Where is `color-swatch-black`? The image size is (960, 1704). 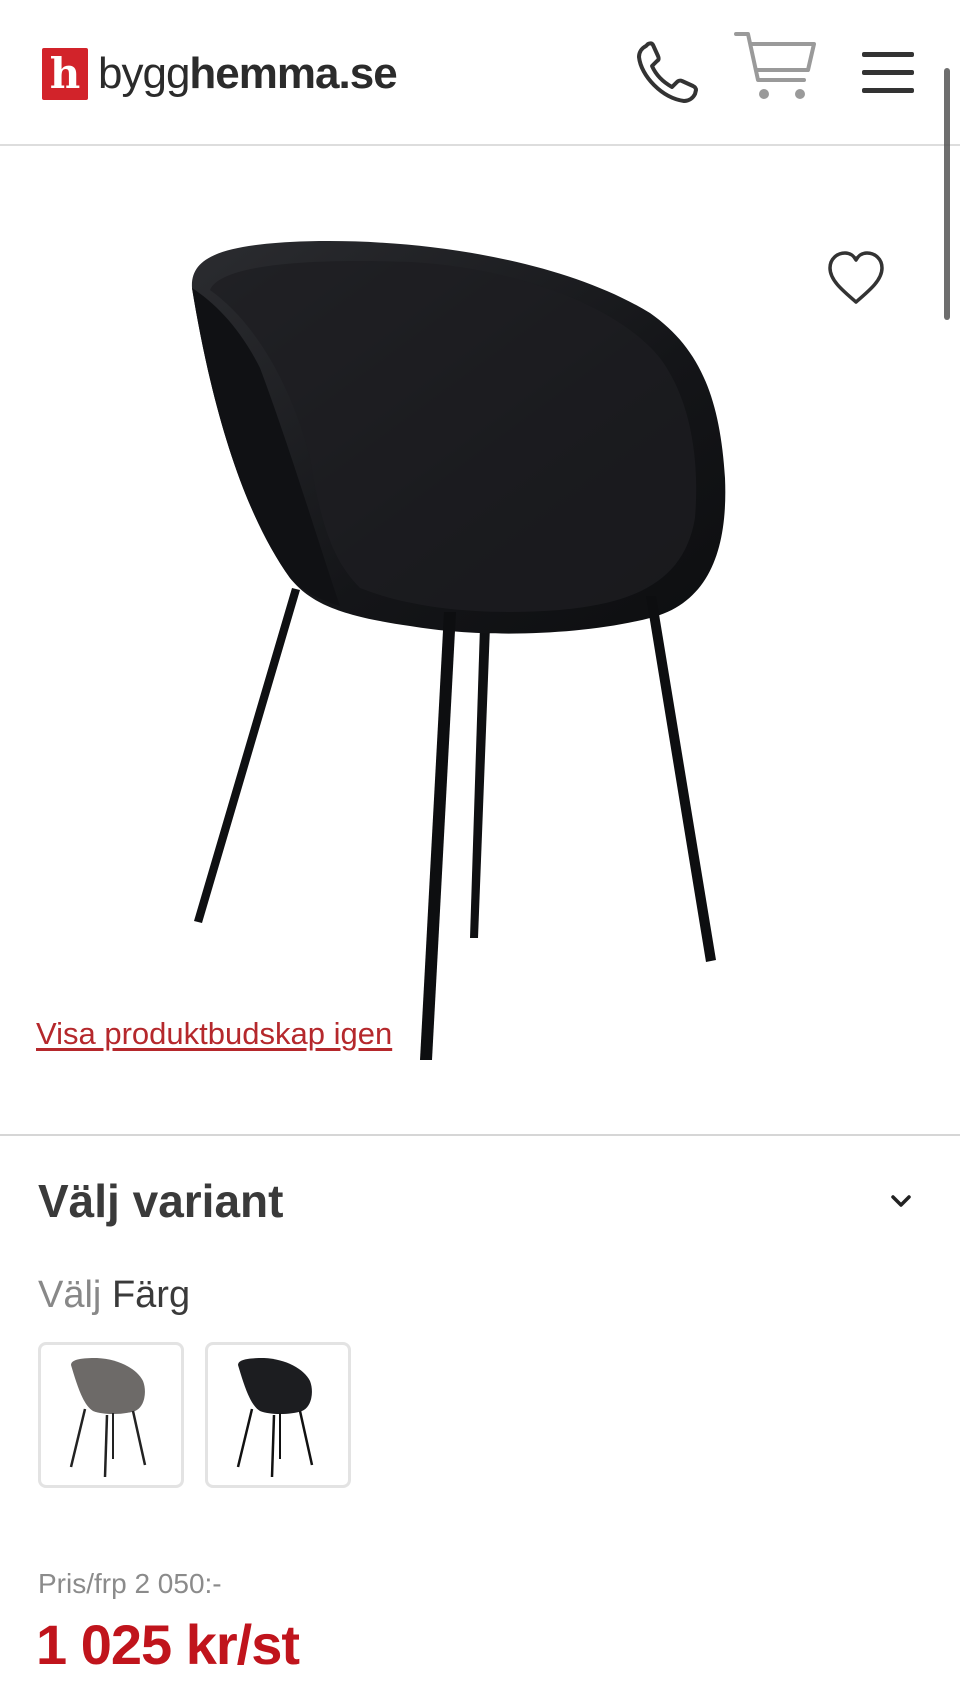
color-swatch-black is located at coordinates (278, 1415).